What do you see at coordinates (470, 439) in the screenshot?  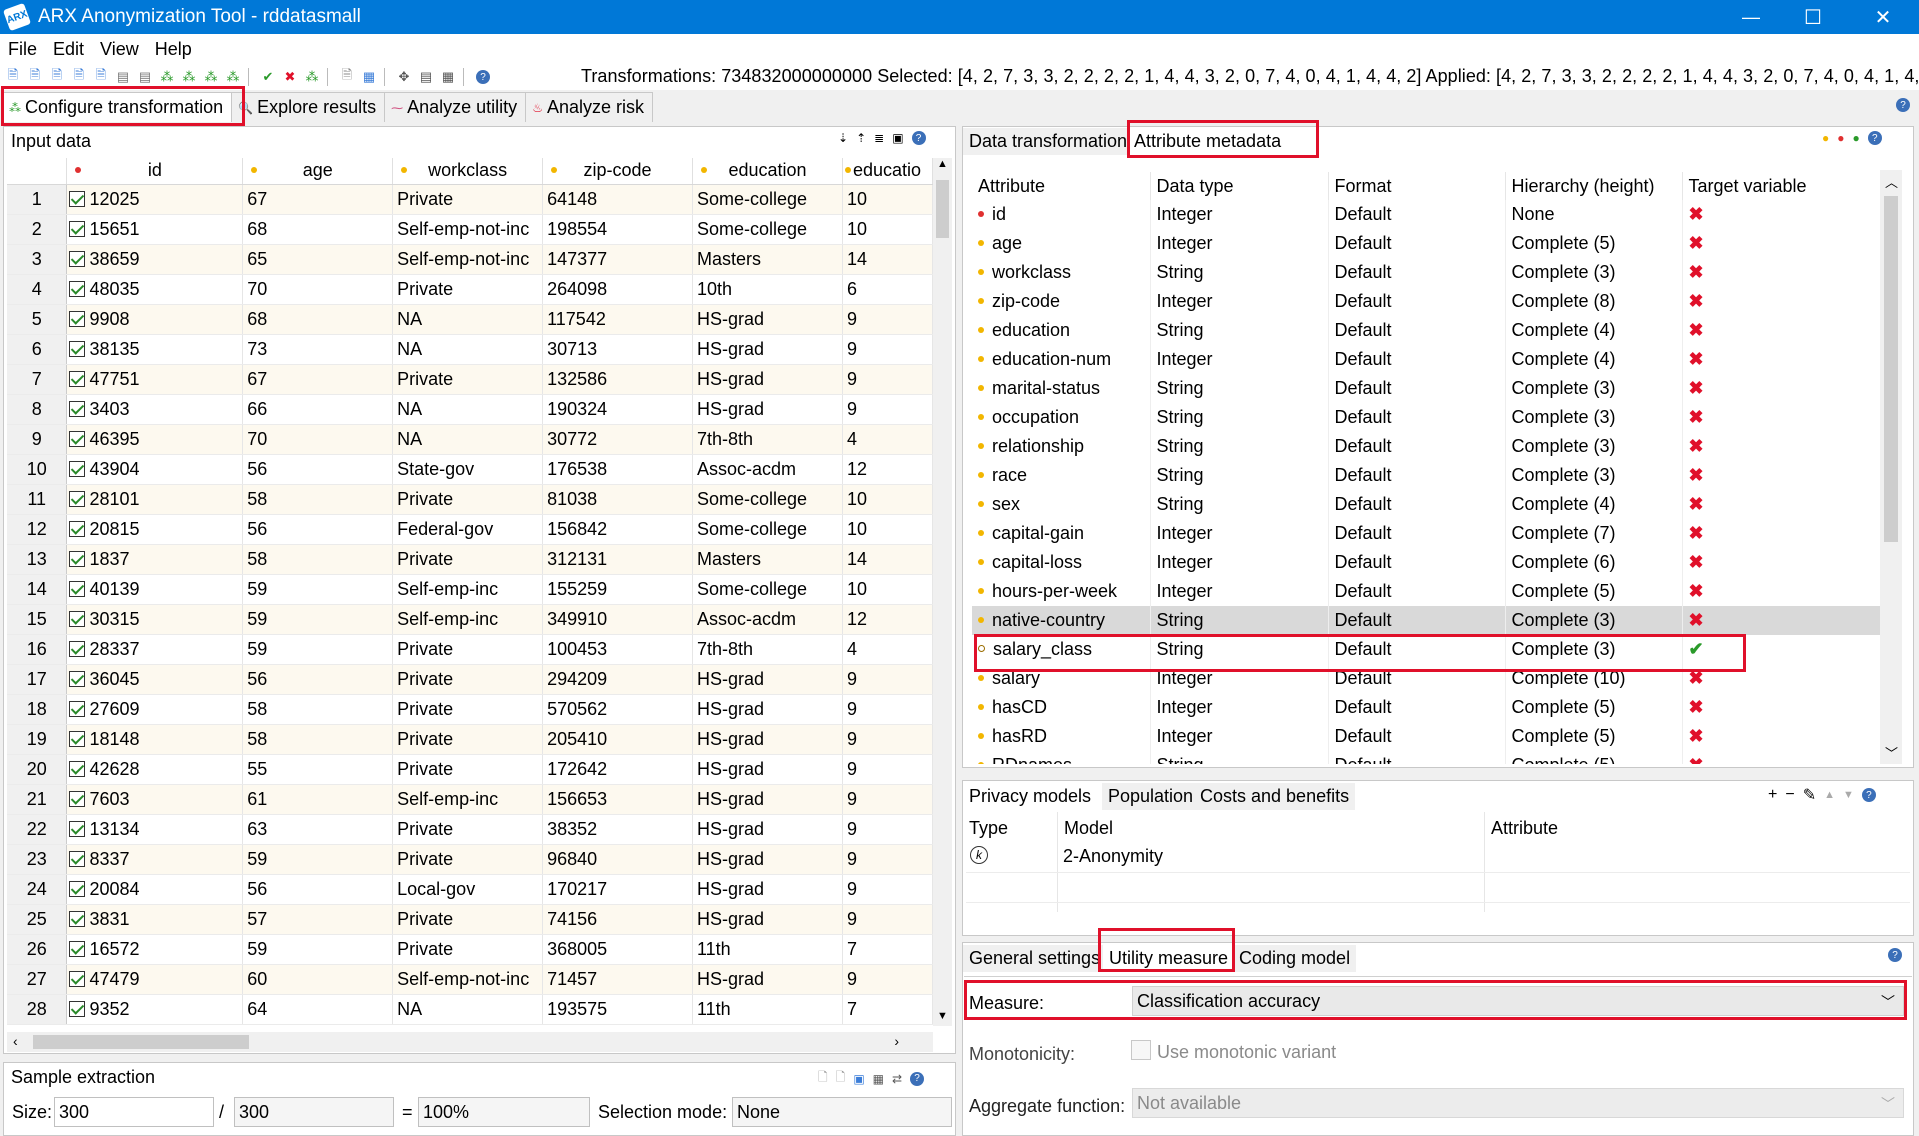 I see `table-row: 9 46395 70 NA 30772 7th-8th 4` at bounding box center [470, 439].